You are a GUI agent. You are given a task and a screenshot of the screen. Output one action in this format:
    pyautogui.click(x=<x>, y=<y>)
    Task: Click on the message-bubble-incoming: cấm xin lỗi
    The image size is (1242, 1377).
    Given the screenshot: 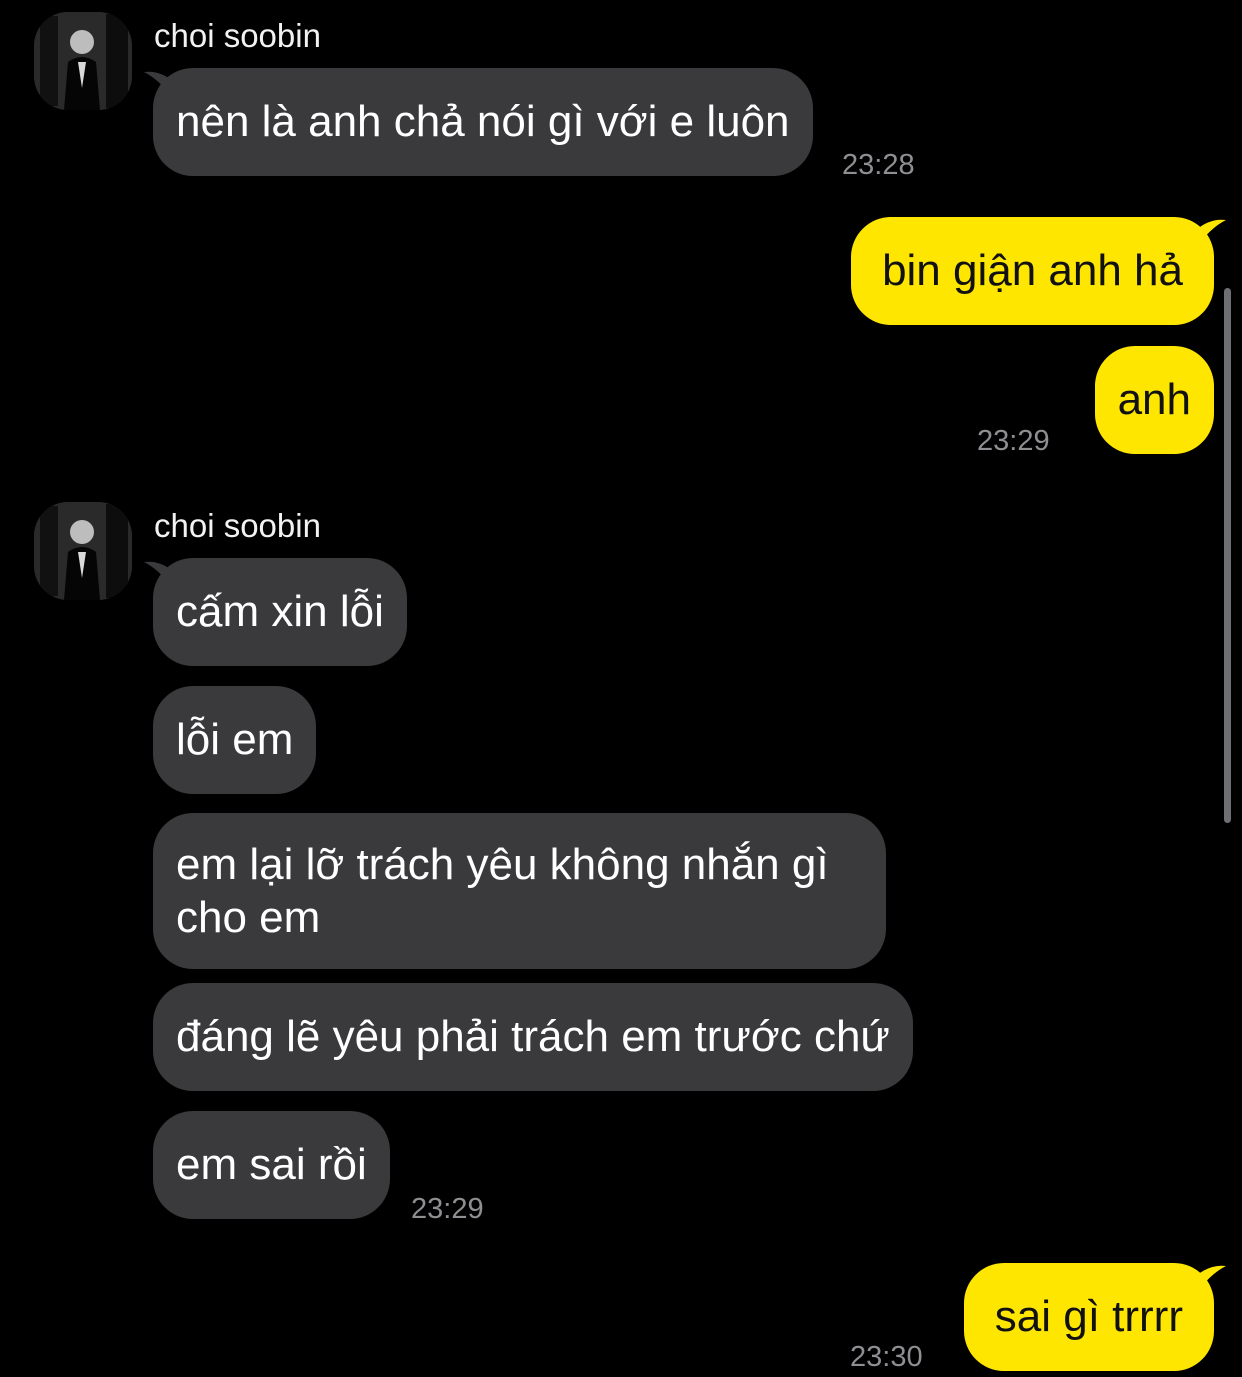 What is the action you would take?
    pyautogui.click(x=280, y=612)
    